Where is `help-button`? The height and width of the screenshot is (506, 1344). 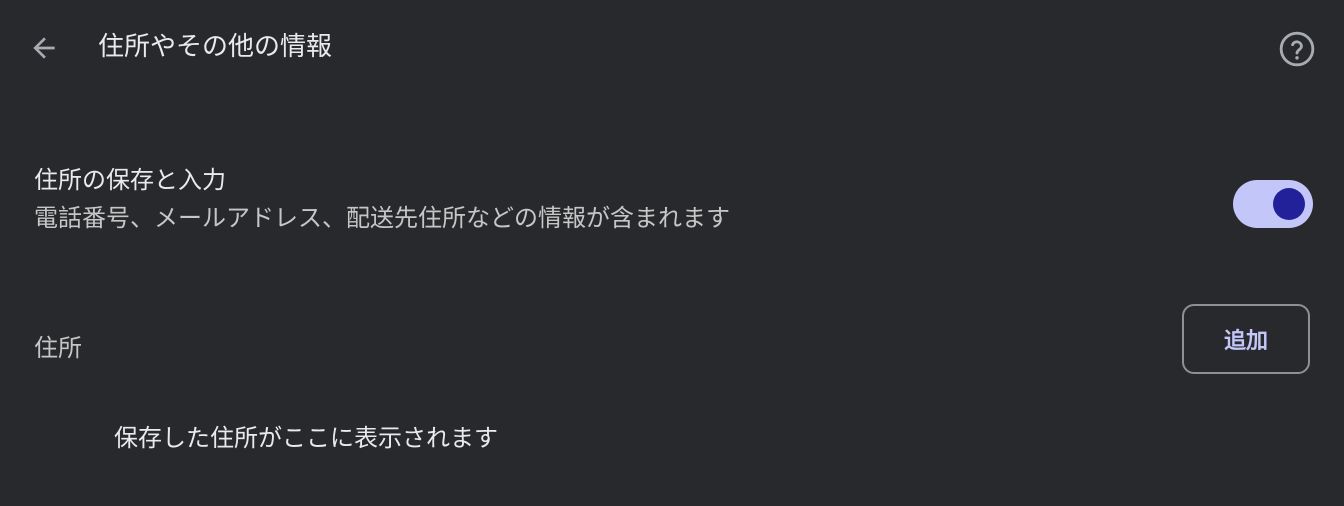 help-button is located at coordinates (1297, 49).